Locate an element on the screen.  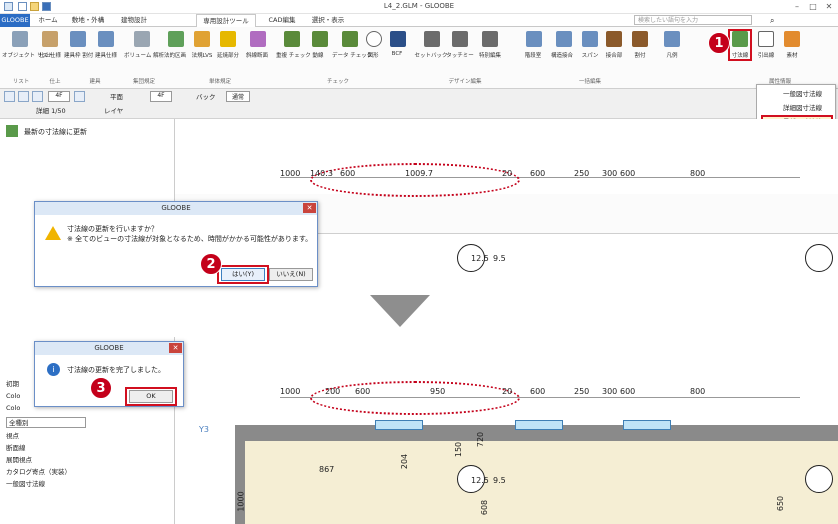
special-edit-icon is located at coordinates (490, 39).